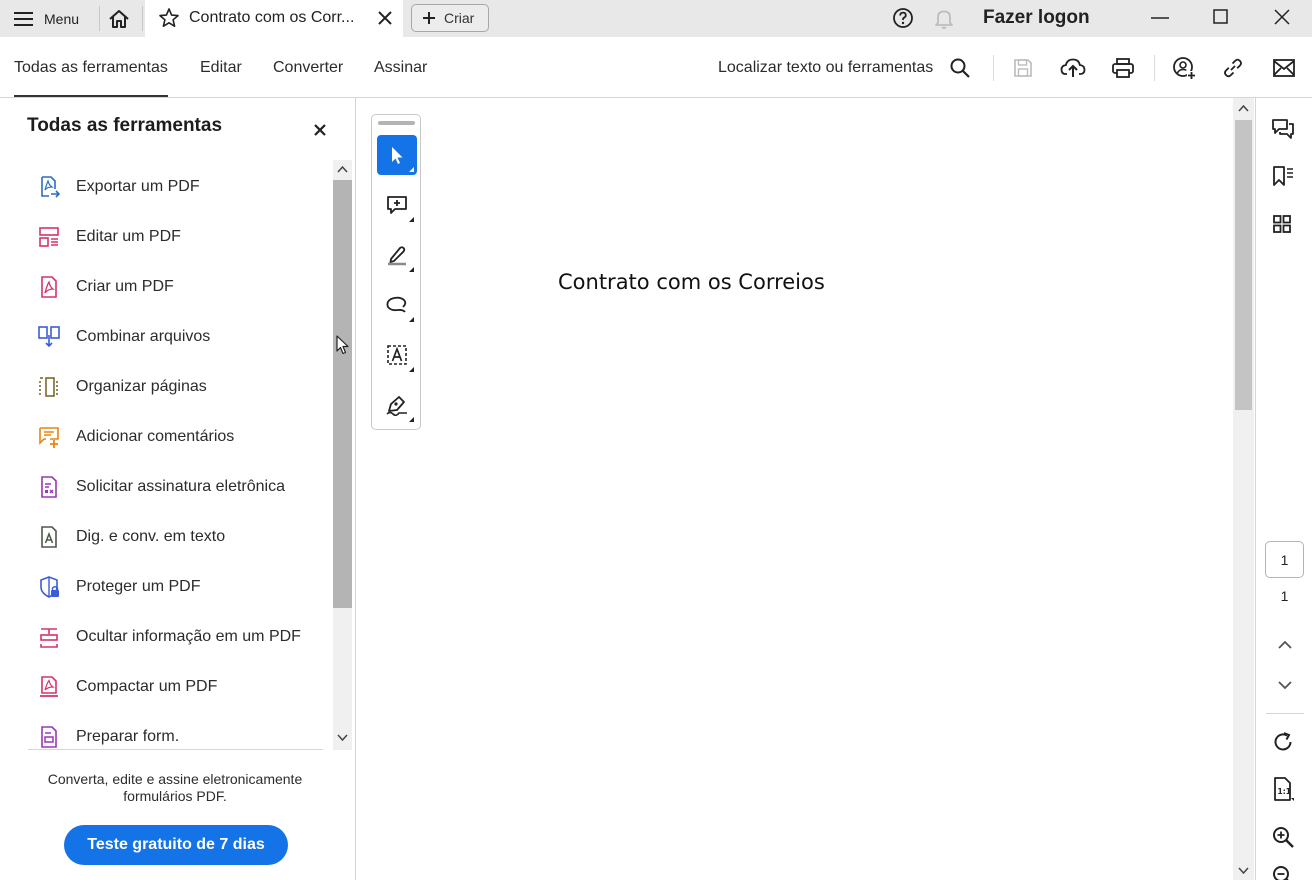 The image size is (1312, 880). I want to click on create-label: Criar, so click(459, 18).